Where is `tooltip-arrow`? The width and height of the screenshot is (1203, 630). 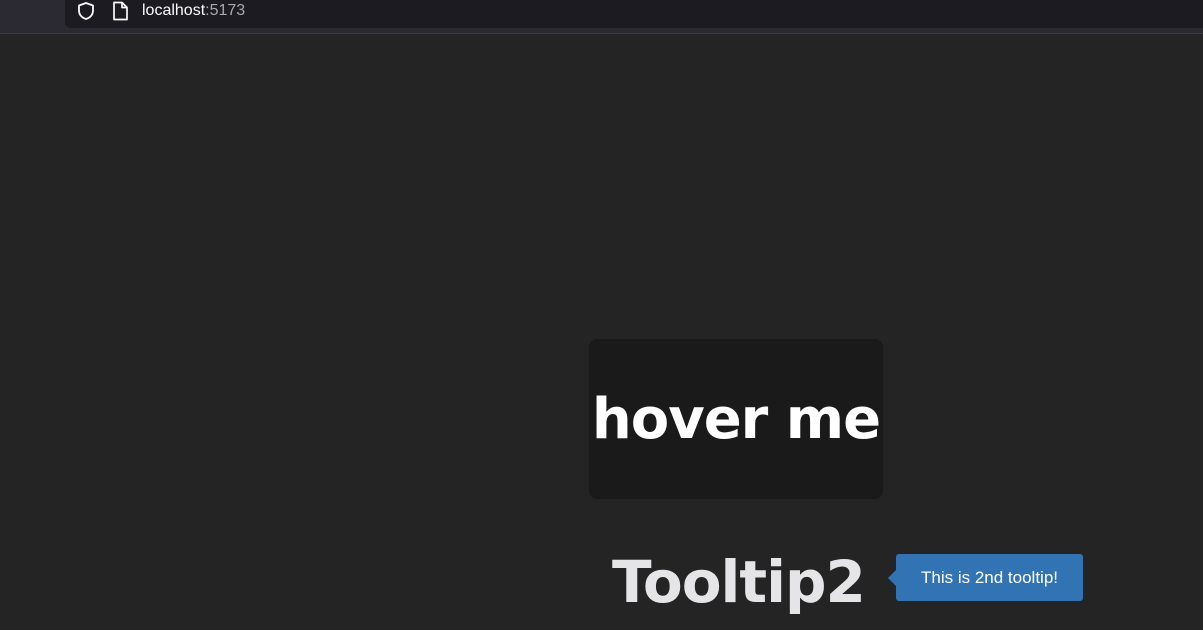 tooltip-arrow is located at coordinates (892, 578).